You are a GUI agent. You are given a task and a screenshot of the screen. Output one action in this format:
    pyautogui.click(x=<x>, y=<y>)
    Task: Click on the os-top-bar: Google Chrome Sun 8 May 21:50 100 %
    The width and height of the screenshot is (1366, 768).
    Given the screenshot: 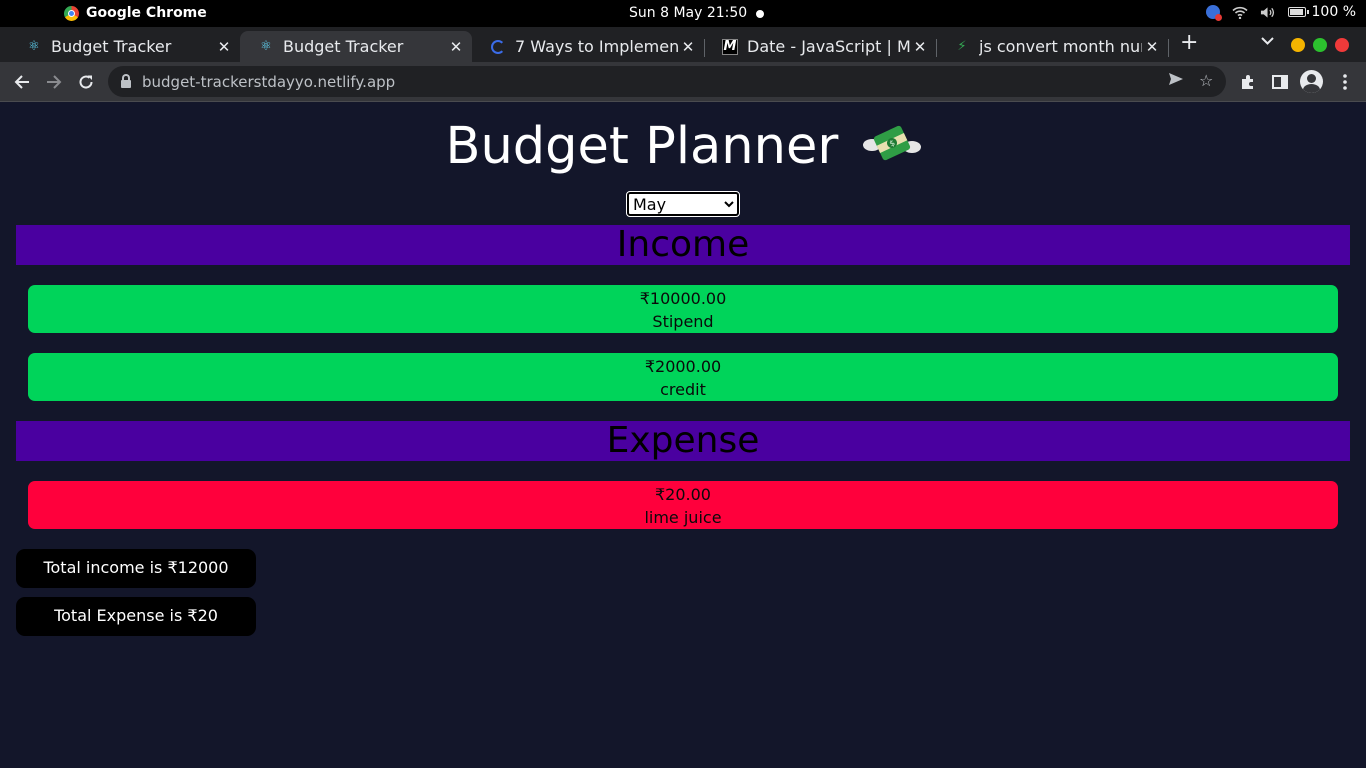 What is the action you would take?
    pyautogui.click(x=683, y=13)
    